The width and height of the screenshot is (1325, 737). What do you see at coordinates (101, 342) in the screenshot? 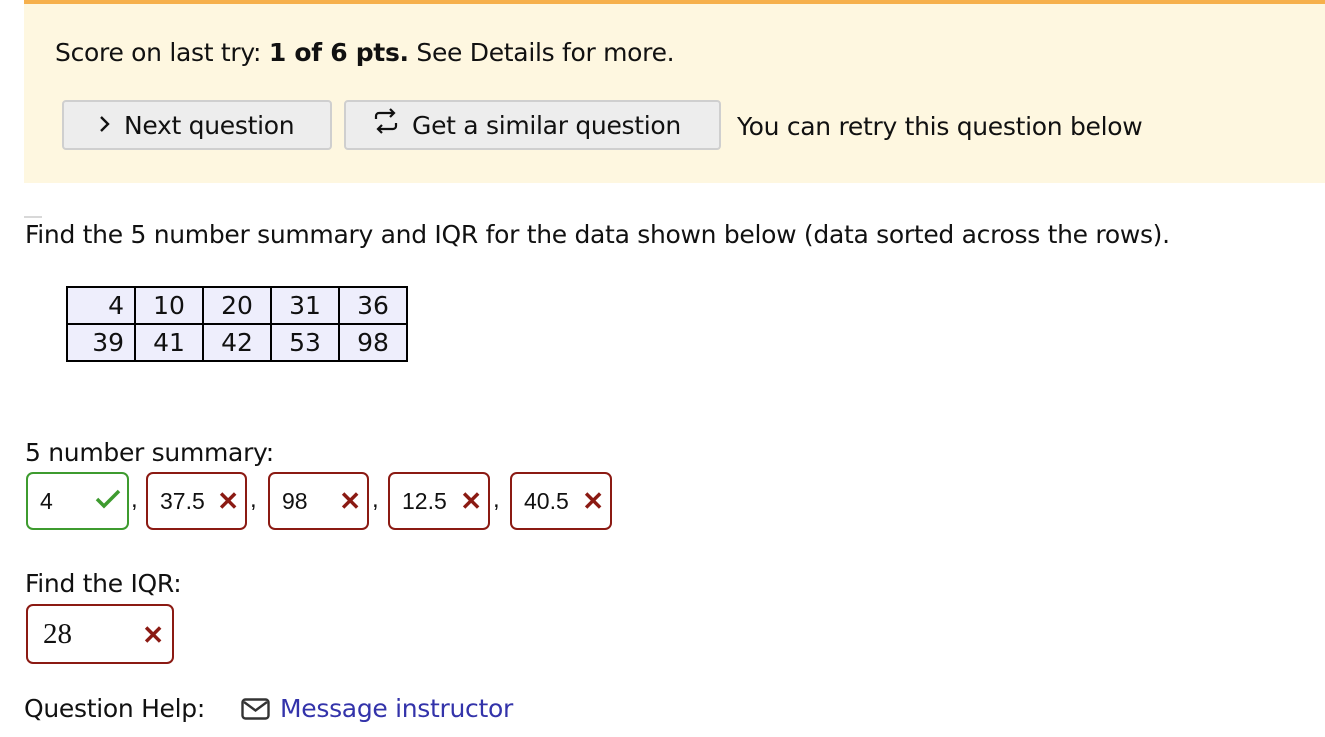
I see `table-cell: 39` at bounding box center [101, 342].